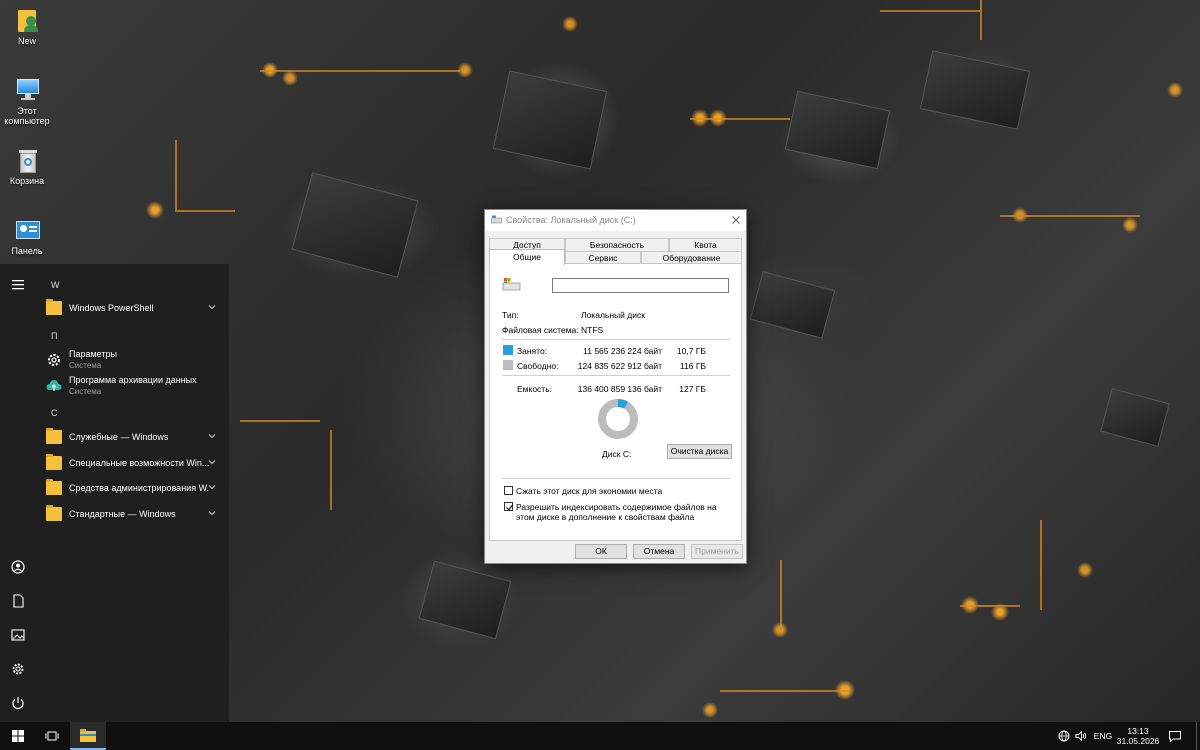 Image resolution: width=1200 pixels, height=750 pixels. I want to click on section-letter: П, so click(54, 336).